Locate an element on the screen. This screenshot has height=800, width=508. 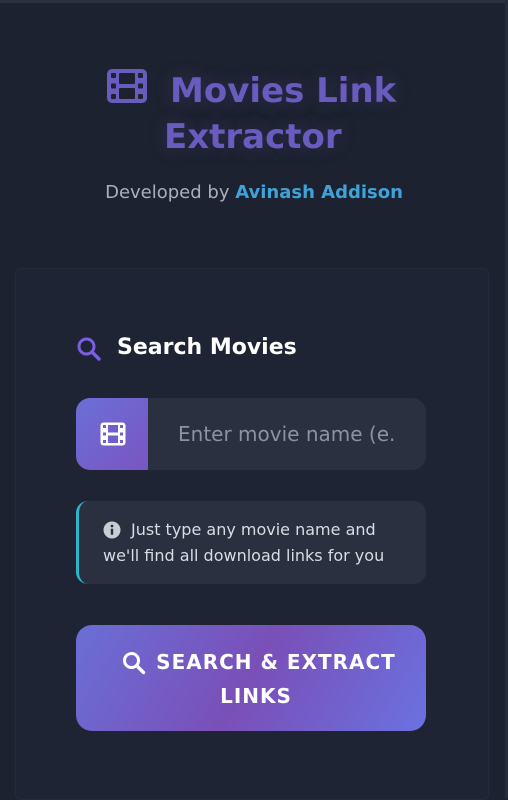
input-icon-box is located at coordinates (112, 434).